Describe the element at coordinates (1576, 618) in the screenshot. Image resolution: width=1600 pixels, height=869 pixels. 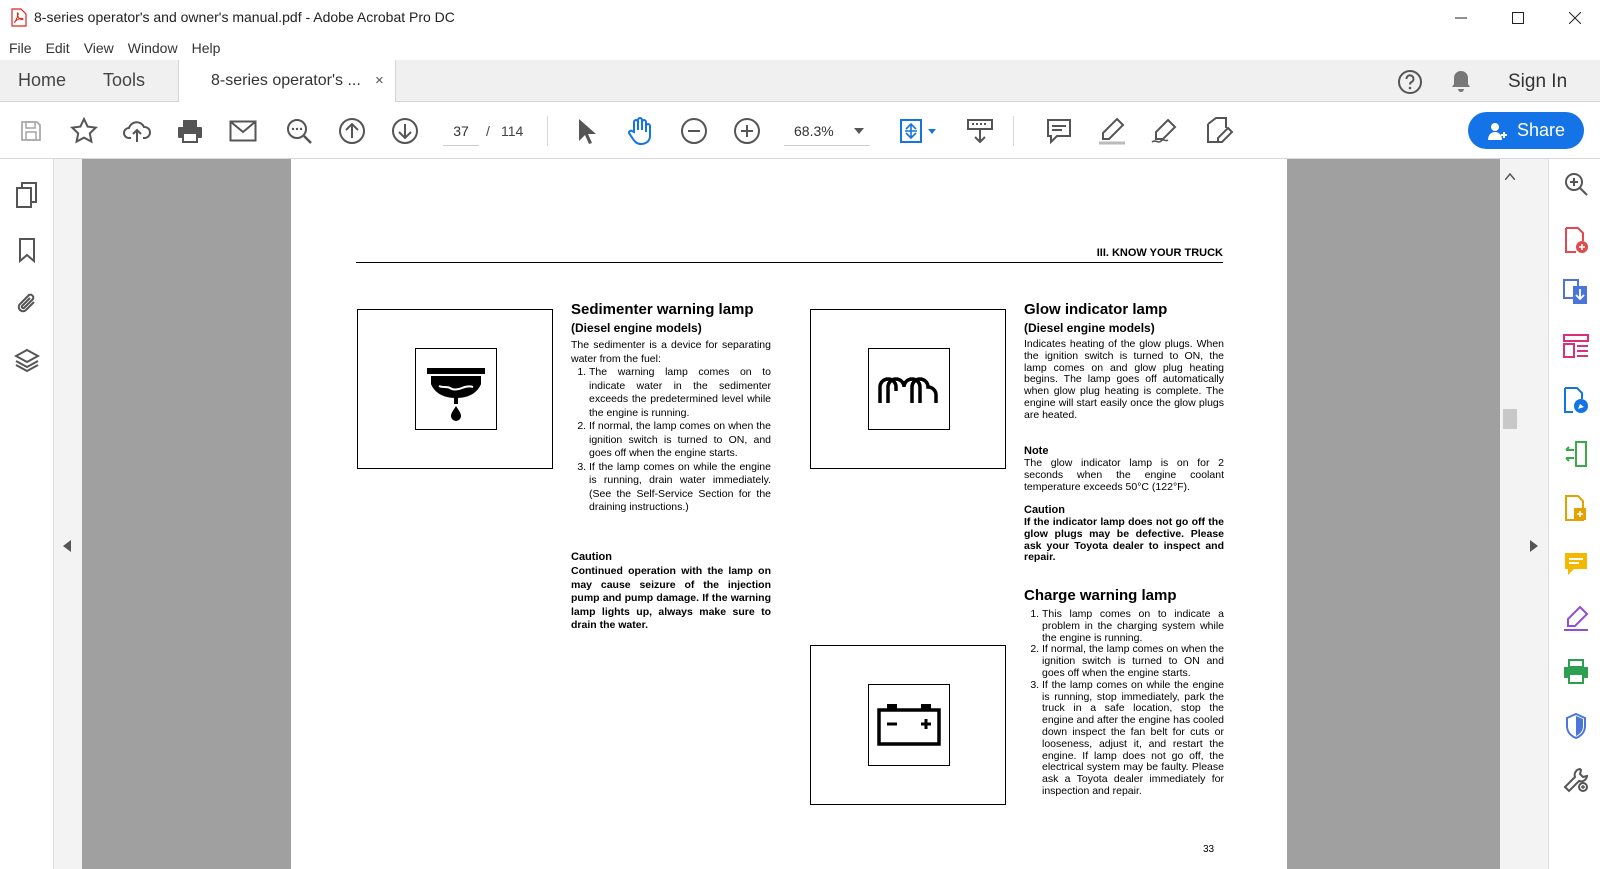
I see `fill-sign-button` at that location.